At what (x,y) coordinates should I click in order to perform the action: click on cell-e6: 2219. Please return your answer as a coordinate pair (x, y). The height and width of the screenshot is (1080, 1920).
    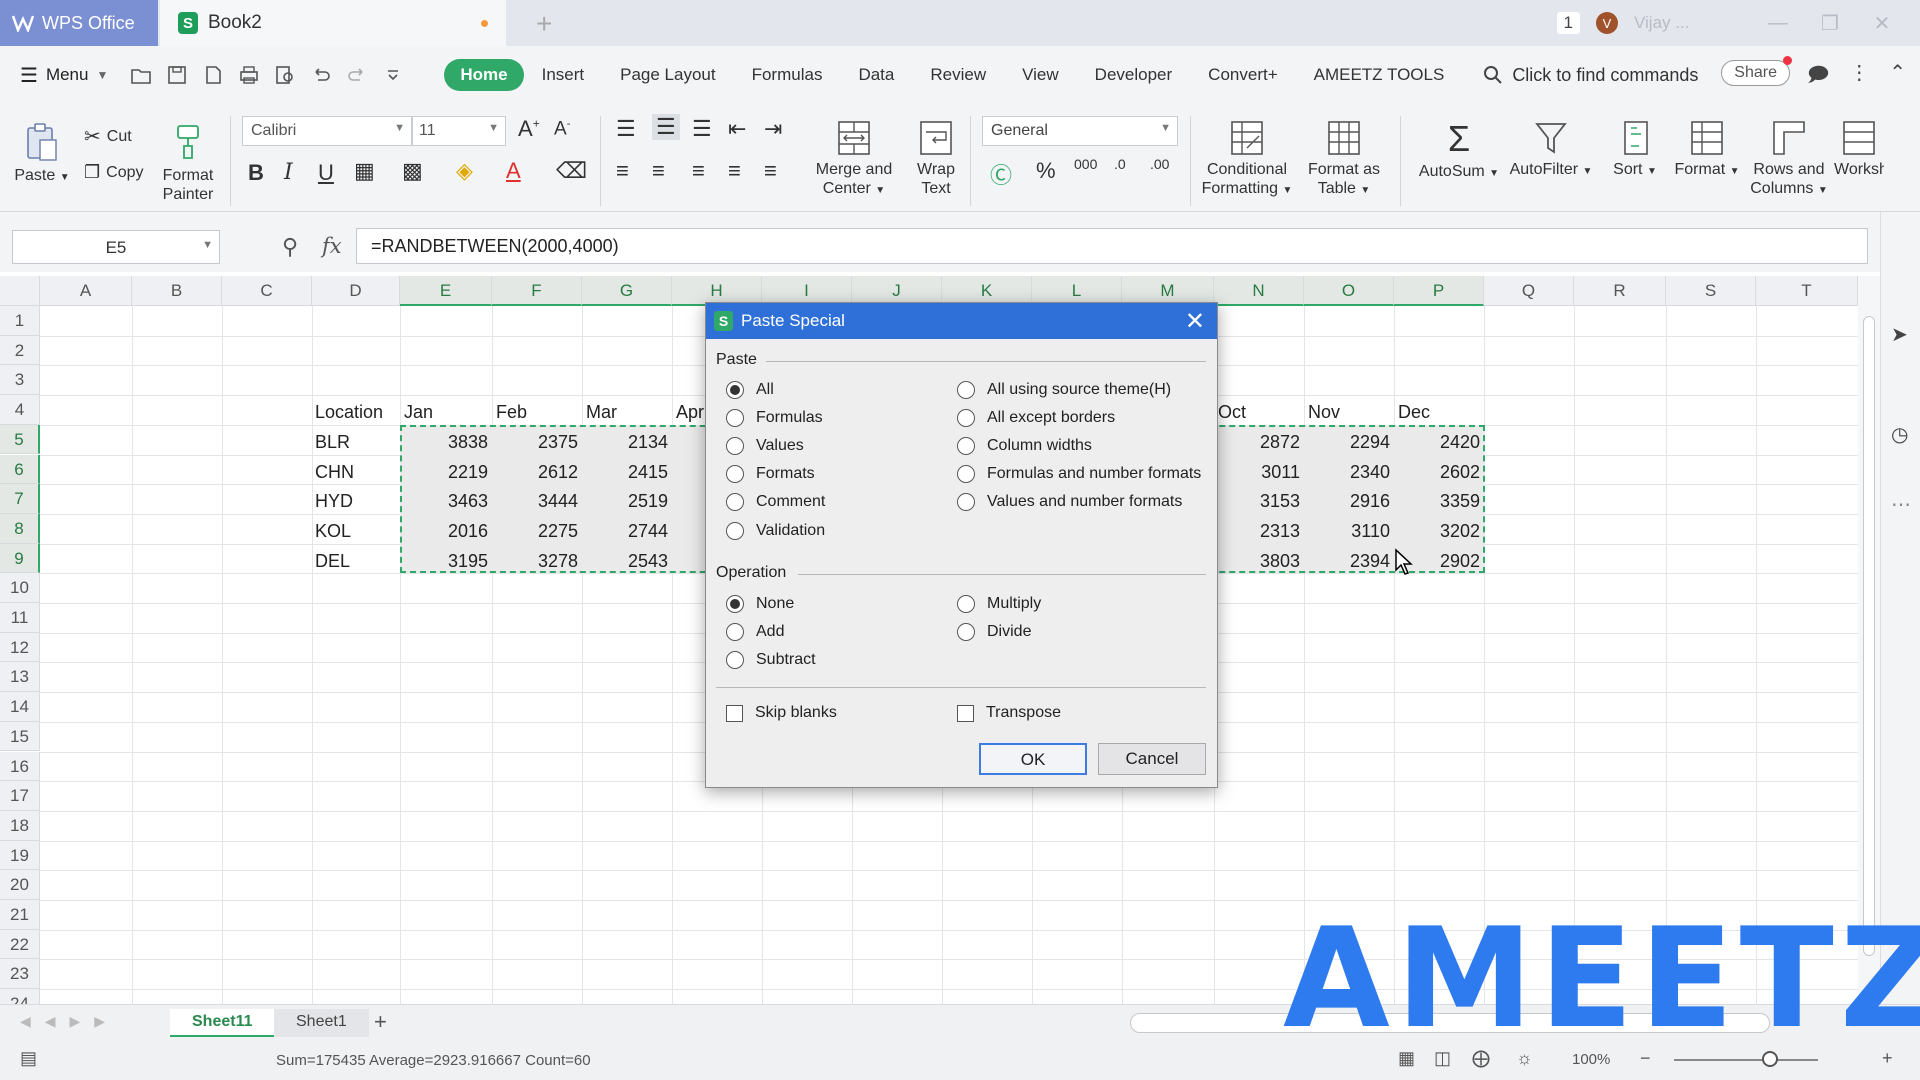
    Looking at the image, I should click on (446, 472).